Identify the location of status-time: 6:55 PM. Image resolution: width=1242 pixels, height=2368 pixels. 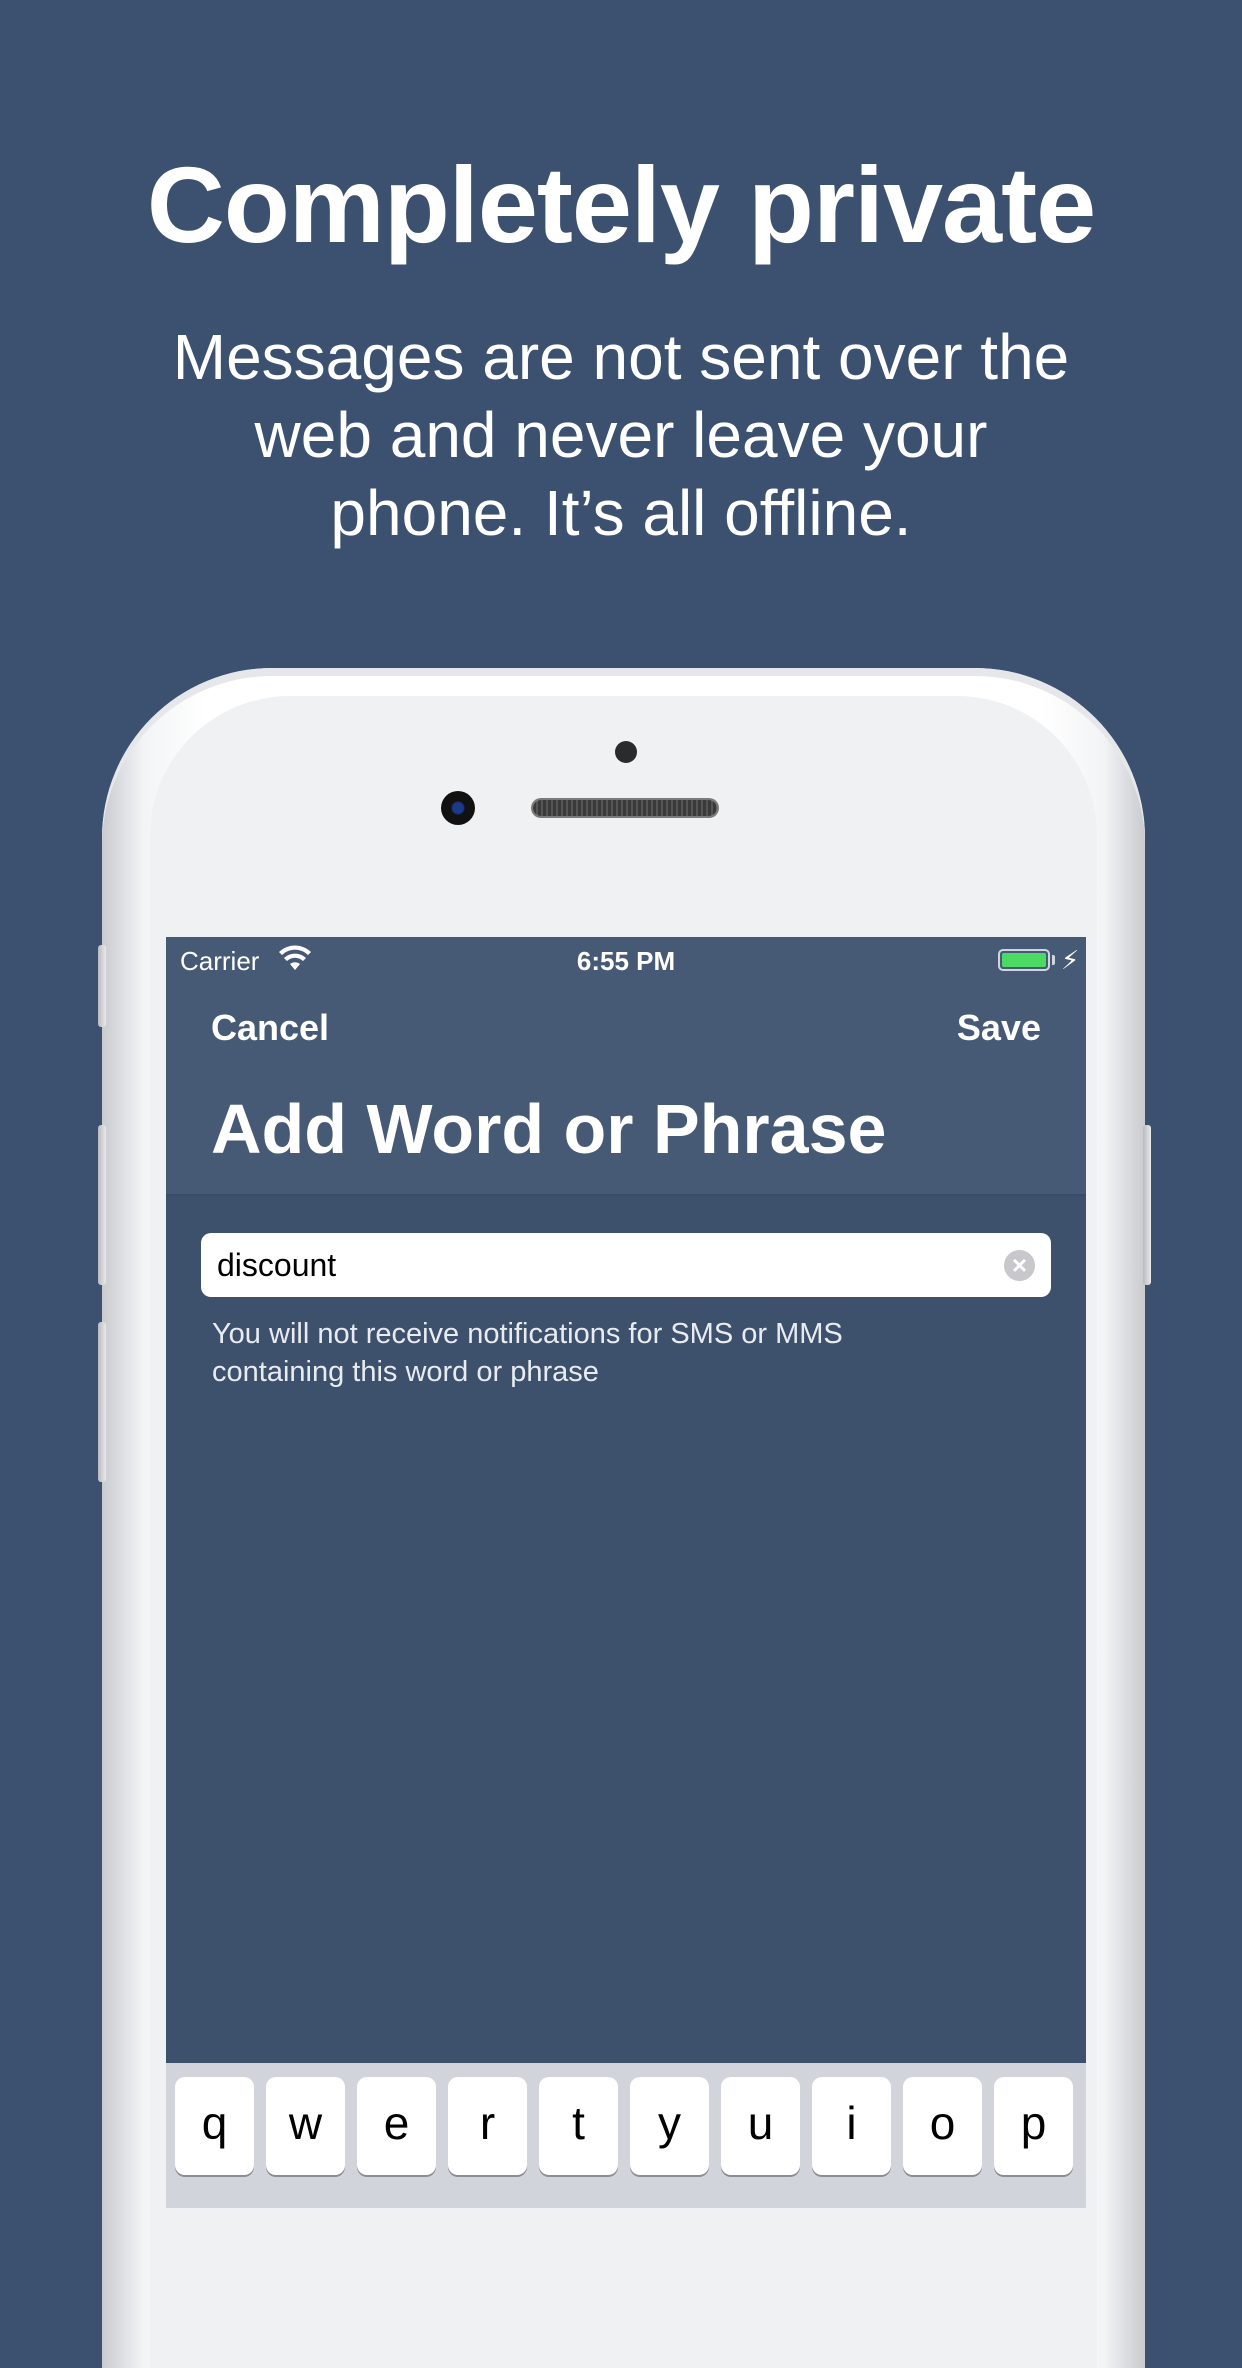
(626, 961).